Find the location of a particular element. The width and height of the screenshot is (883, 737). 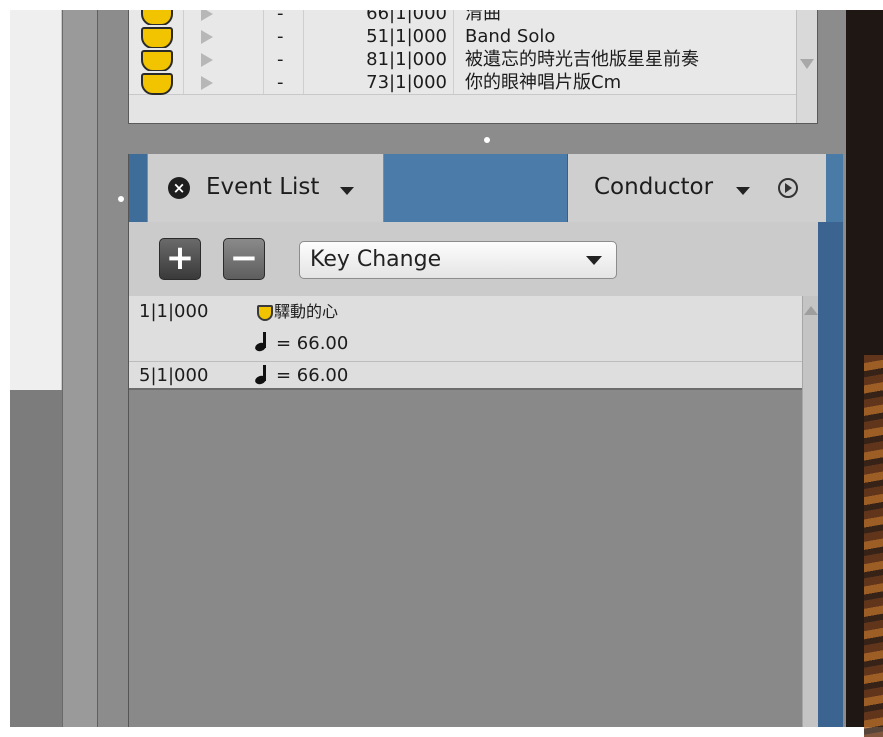

scroll-up-arrow-icon is located at coordinates (811, 310).